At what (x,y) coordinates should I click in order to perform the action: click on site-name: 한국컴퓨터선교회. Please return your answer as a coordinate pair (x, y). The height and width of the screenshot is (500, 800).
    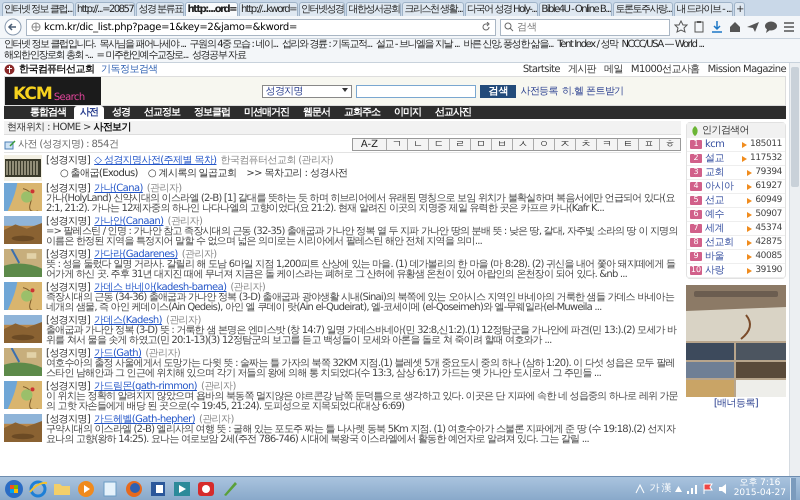
    Looking at the image, I should click on (56, 69).